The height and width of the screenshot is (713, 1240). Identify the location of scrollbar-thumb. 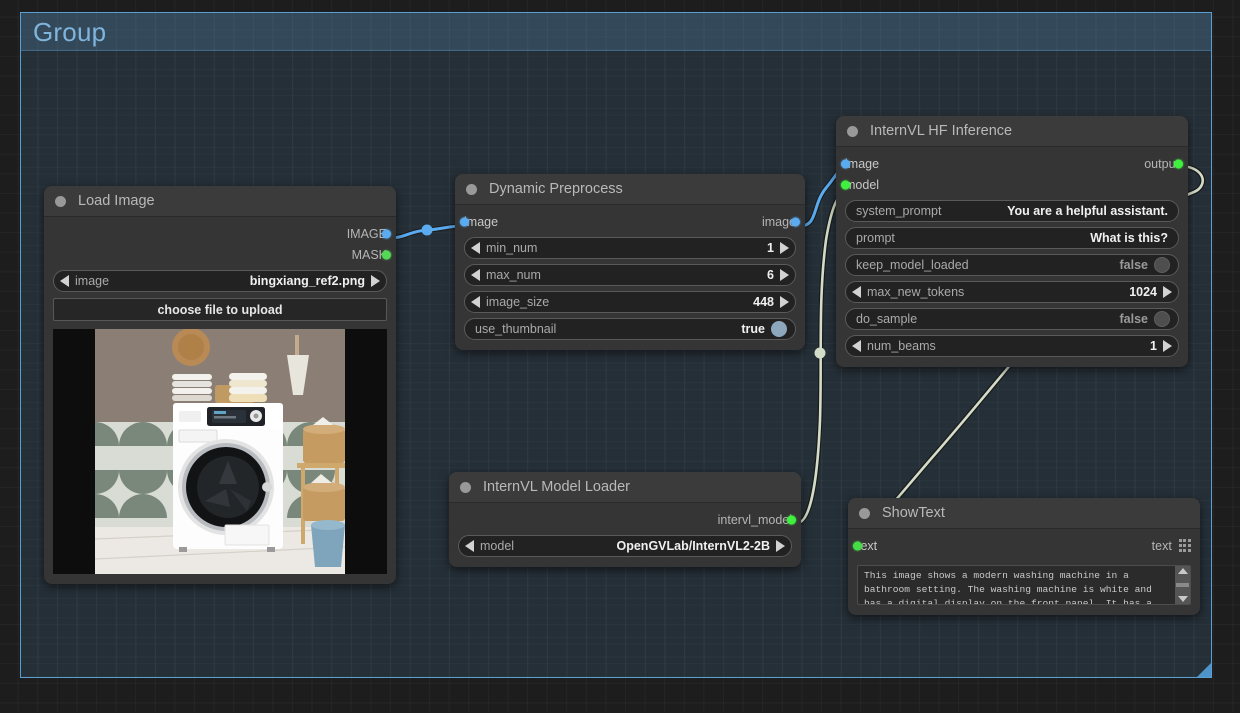
(1182, 585).